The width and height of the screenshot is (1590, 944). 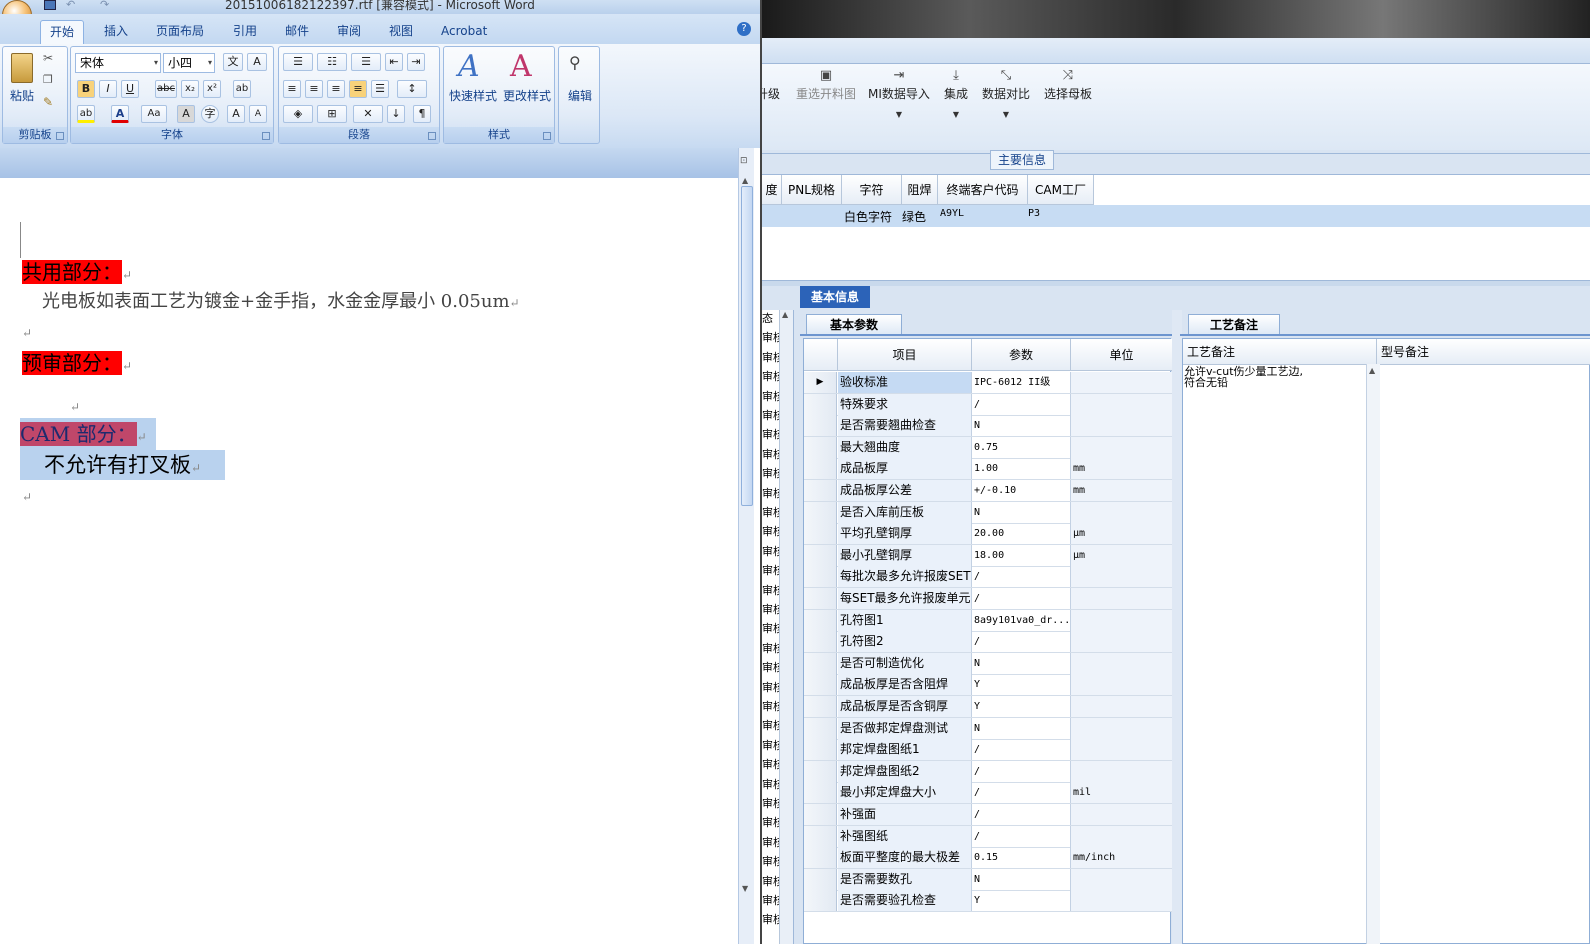 What do you see at coordinates (988, 534) in the screenshot?
I see `table-row: 平均孔壁铜厚 20.00 μm` at bounding box center [988, 534].